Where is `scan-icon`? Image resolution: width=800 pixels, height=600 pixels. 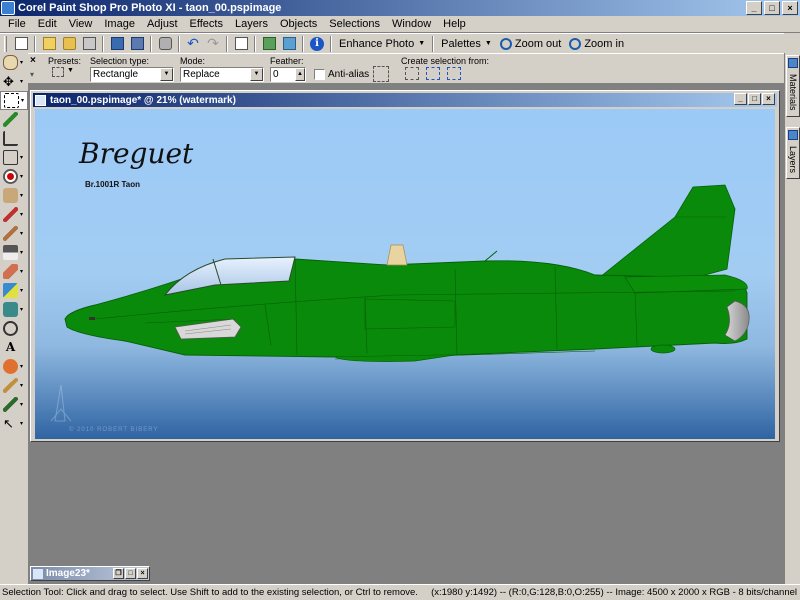
scan-icon is located at coordinates (89, 44).